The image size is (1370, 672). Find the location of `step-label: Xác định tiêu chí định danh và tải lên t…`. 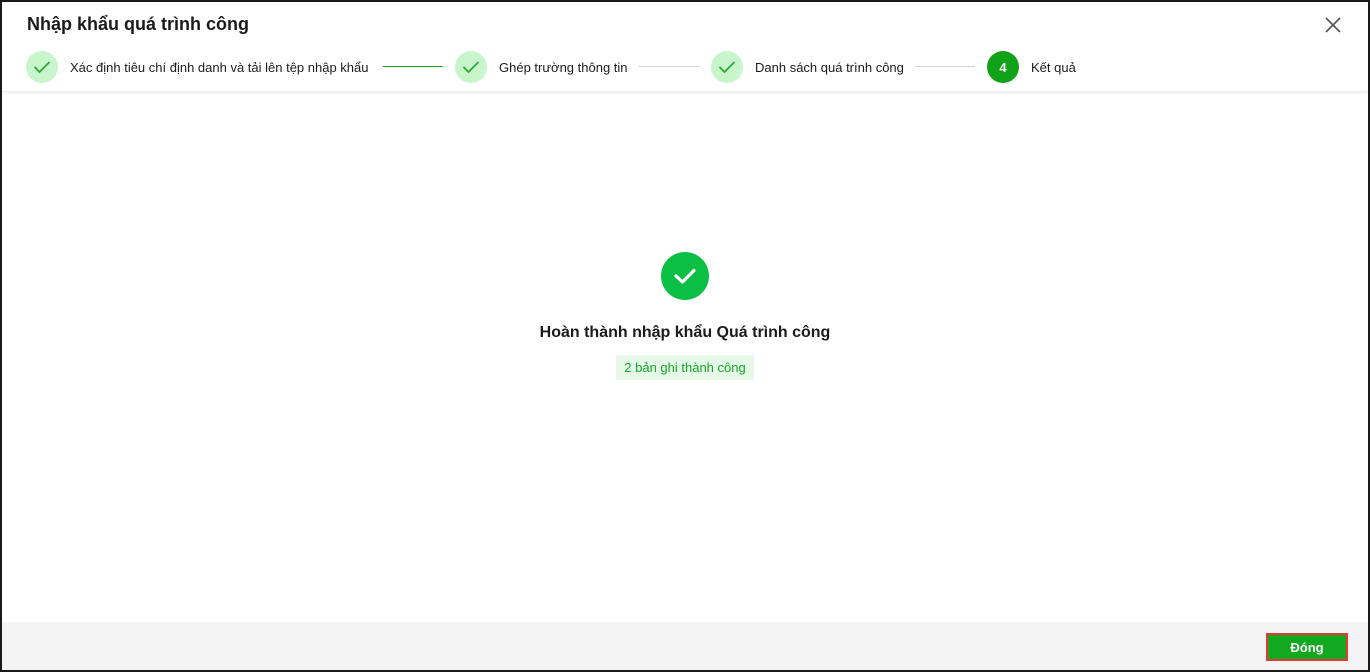

step-label: Xác định tiêu chí định danh và tải lên t… is located at coordinates (219, 67).